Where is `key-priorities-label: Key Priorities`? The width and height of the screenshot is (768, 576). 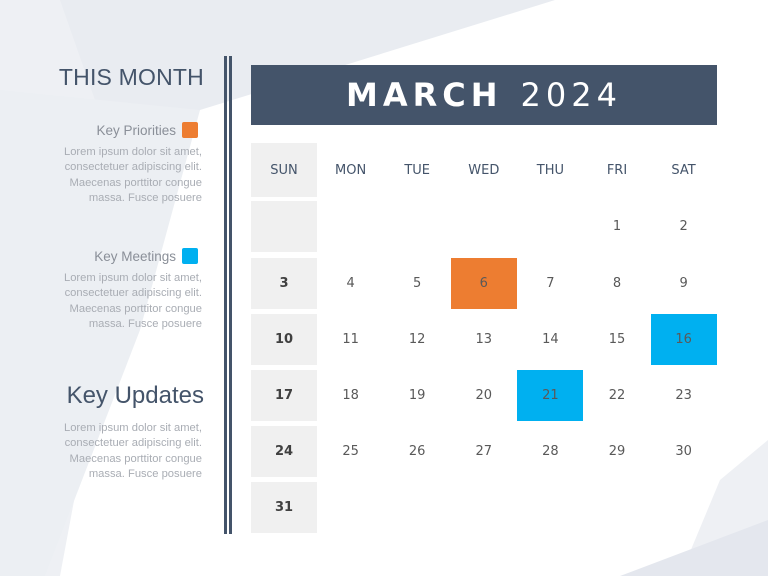 key-priorities-label: Key Priorities is located at coordinates (147, 130).